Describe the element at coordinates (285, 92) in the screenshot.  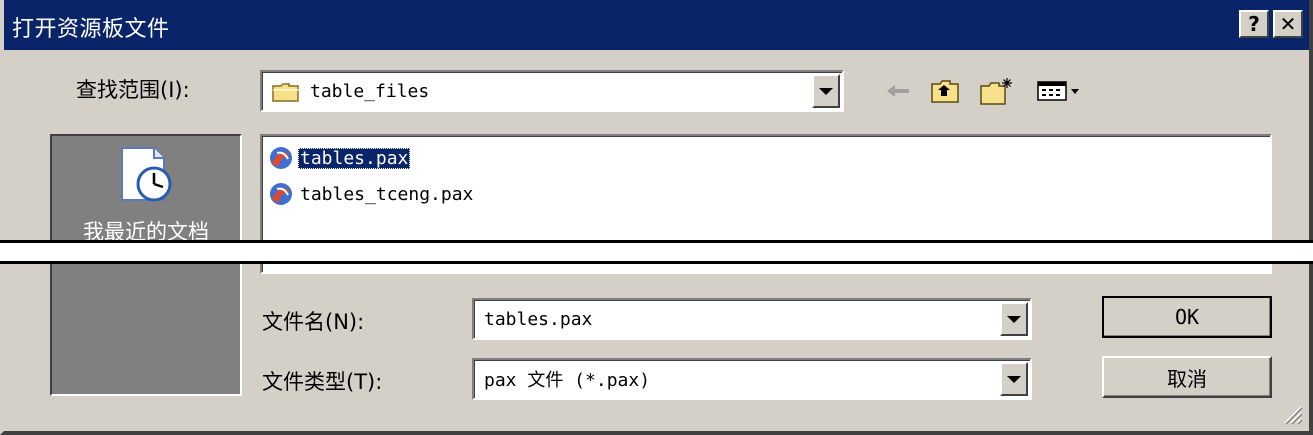
I see `folder-icon` at that location.